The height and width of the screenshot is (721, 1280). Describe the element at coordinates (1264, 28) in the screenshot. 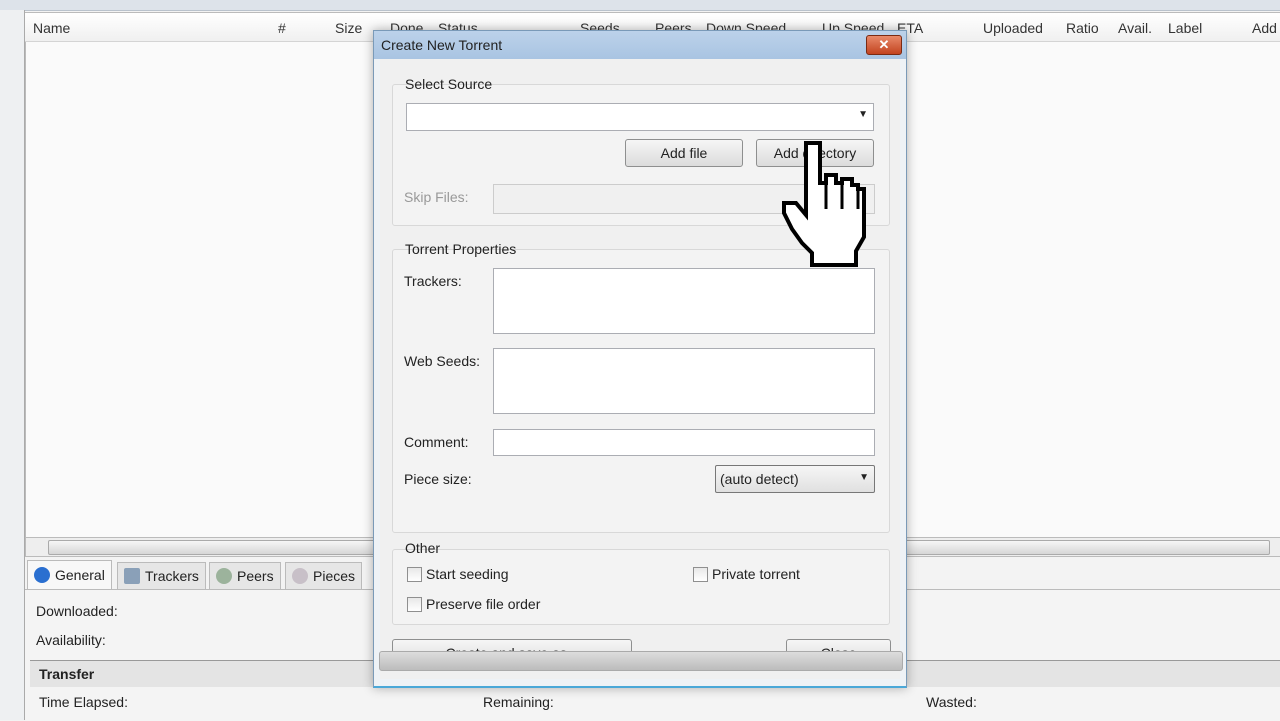

I see `col-added: Add` at that location.